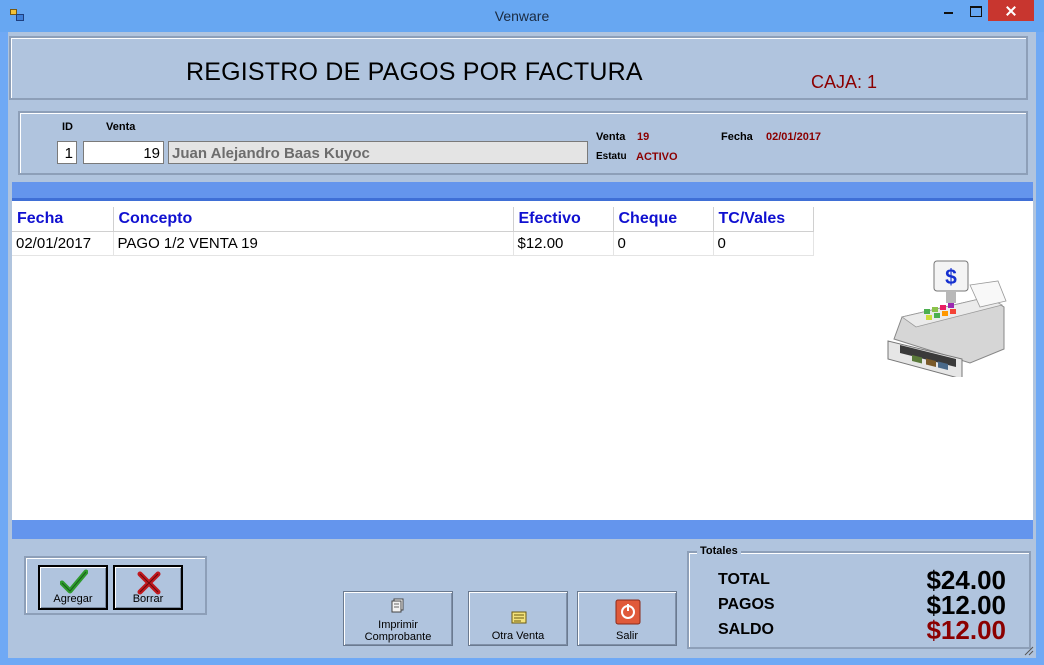  Describe the element at coordinates (663, 219) in the screenshot. I see `col-cheque: Cheque` at that location.